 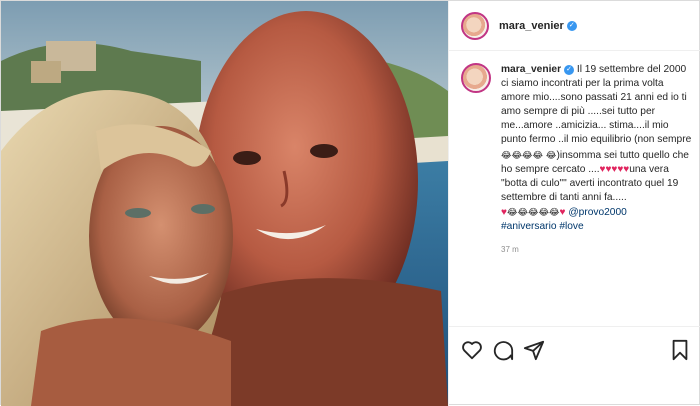 I want to click on like-button, so click(x=472, y=350).